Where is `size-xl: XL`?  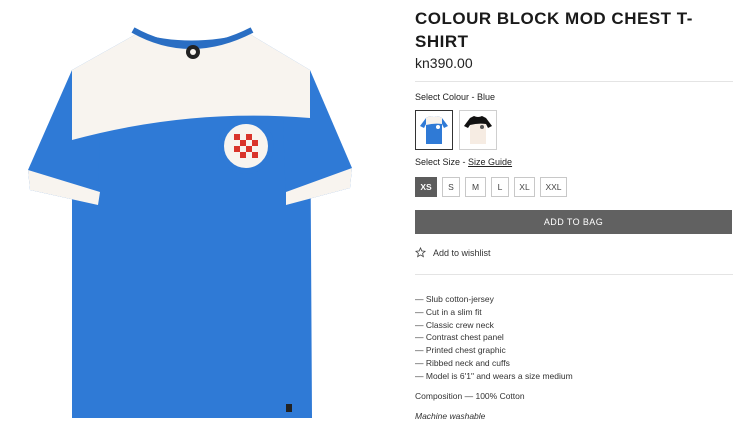 size-xl: XL is located at coordinates (524, 187).